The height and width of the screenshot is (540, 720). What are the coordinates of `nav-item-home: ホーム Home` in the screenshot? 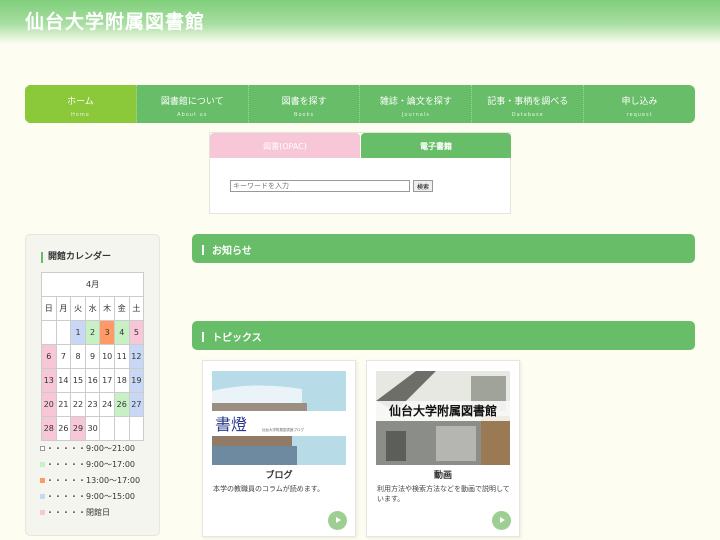 It's located at (81, 104).